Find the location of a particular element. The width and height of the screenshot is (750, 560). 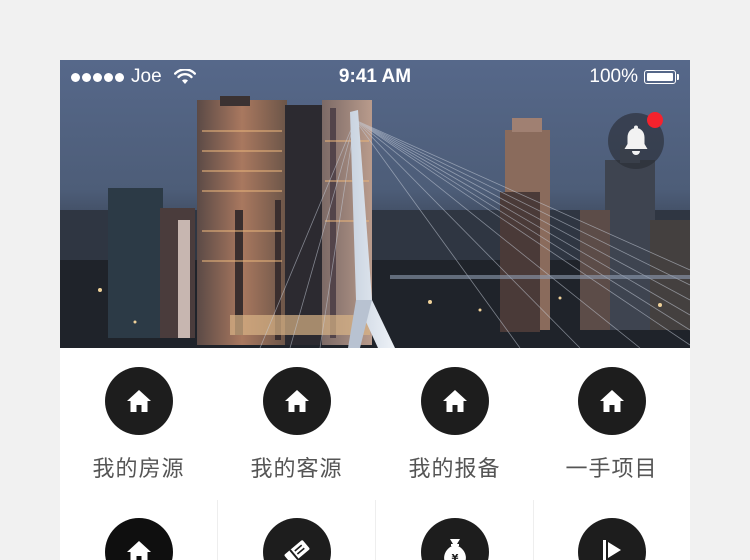

grid-item-label: 我的报备 is located at coordinates (454, 469).